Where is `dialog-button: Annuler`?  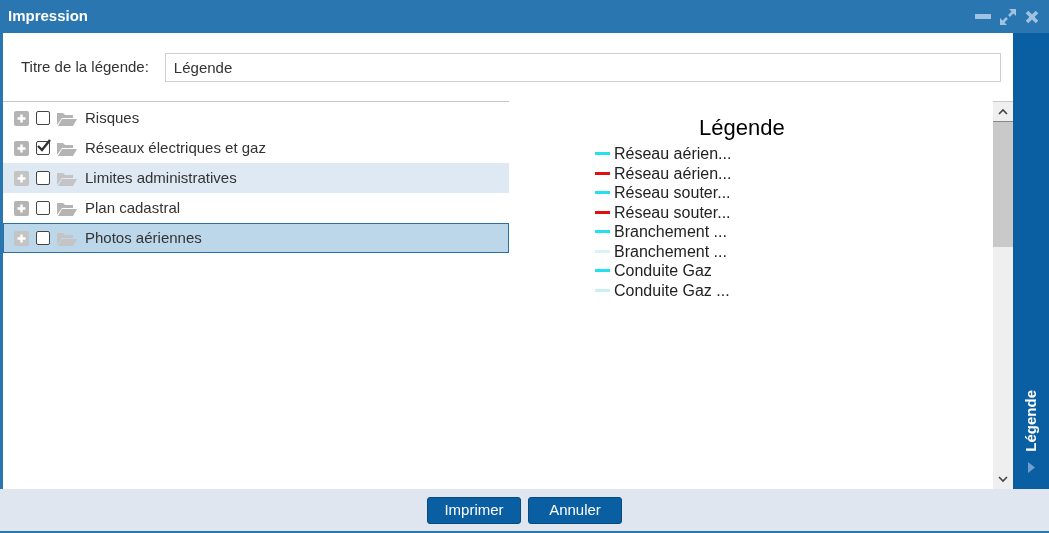 dialog-button: Annuler is located at coordinates (575, 510).